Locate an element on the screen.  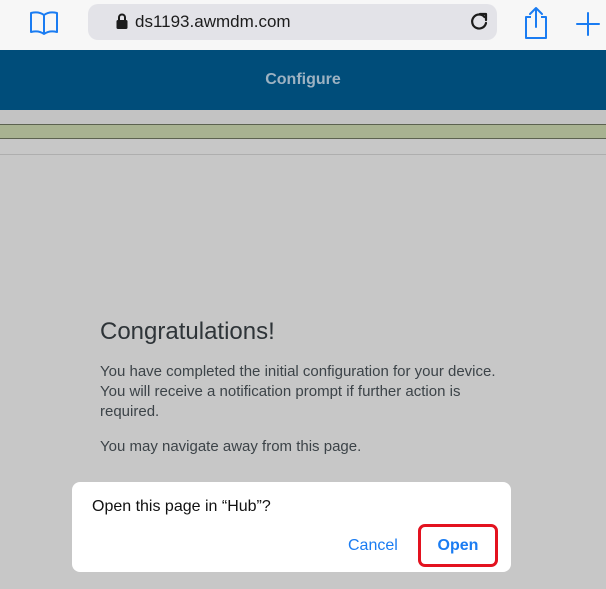
share-button is located at coordinates (536, 23).